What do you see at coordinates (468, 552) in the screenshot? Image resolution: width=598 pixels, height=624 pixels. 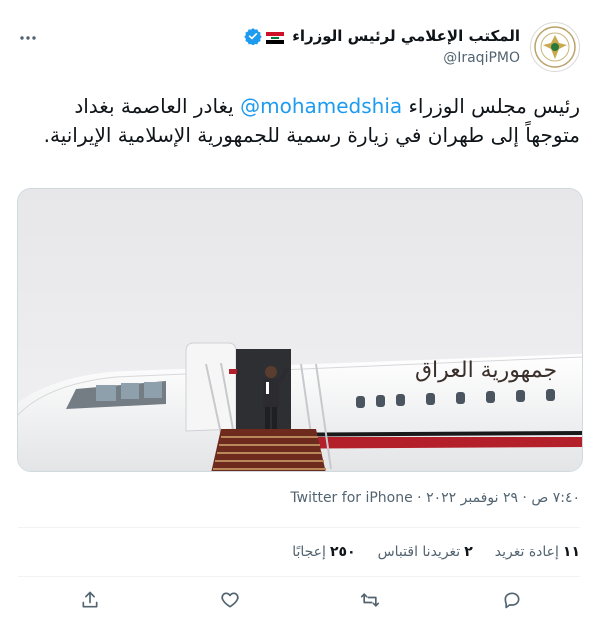 I see `quotes-count: ٢` at bounding box center [468, 552].